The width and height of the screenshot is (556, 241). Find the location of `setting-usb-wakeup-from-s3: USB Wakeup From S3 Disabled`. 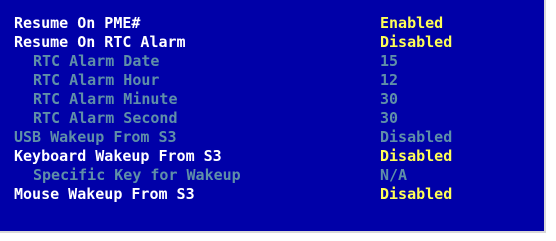

setting-usb-wakeup-from-s3: USB Wakeup From S3 Disabled is located at coordinates (273, 137).